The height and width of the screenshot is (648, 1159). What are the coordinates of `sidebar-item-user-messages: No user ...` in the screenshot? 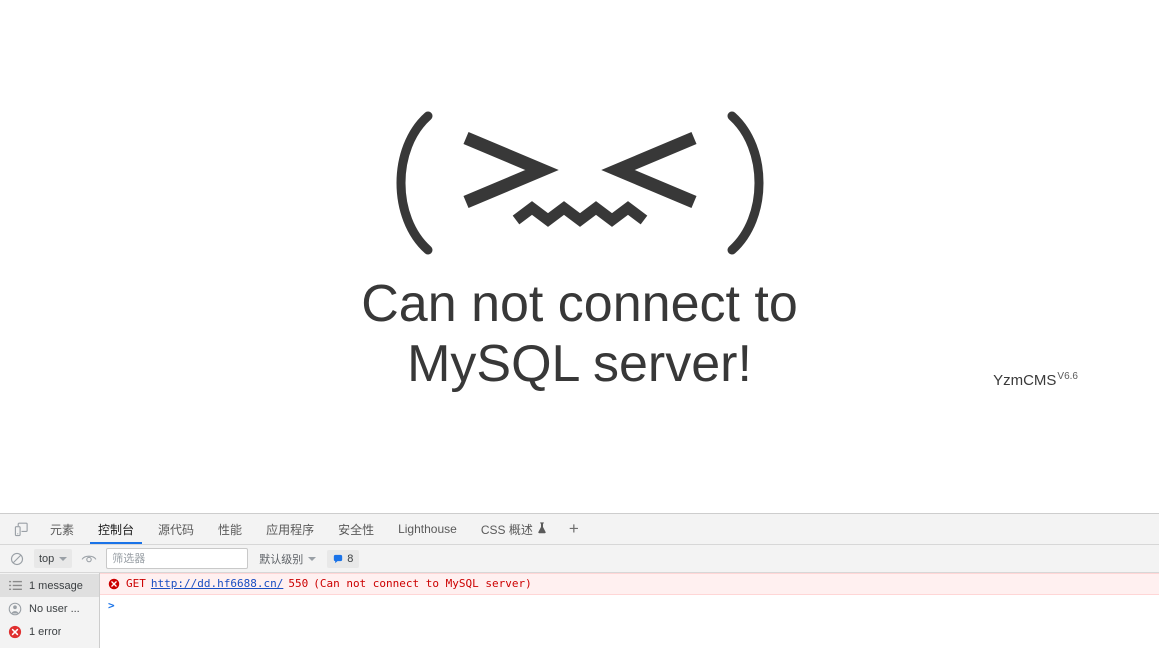 It's located at (49, 608).